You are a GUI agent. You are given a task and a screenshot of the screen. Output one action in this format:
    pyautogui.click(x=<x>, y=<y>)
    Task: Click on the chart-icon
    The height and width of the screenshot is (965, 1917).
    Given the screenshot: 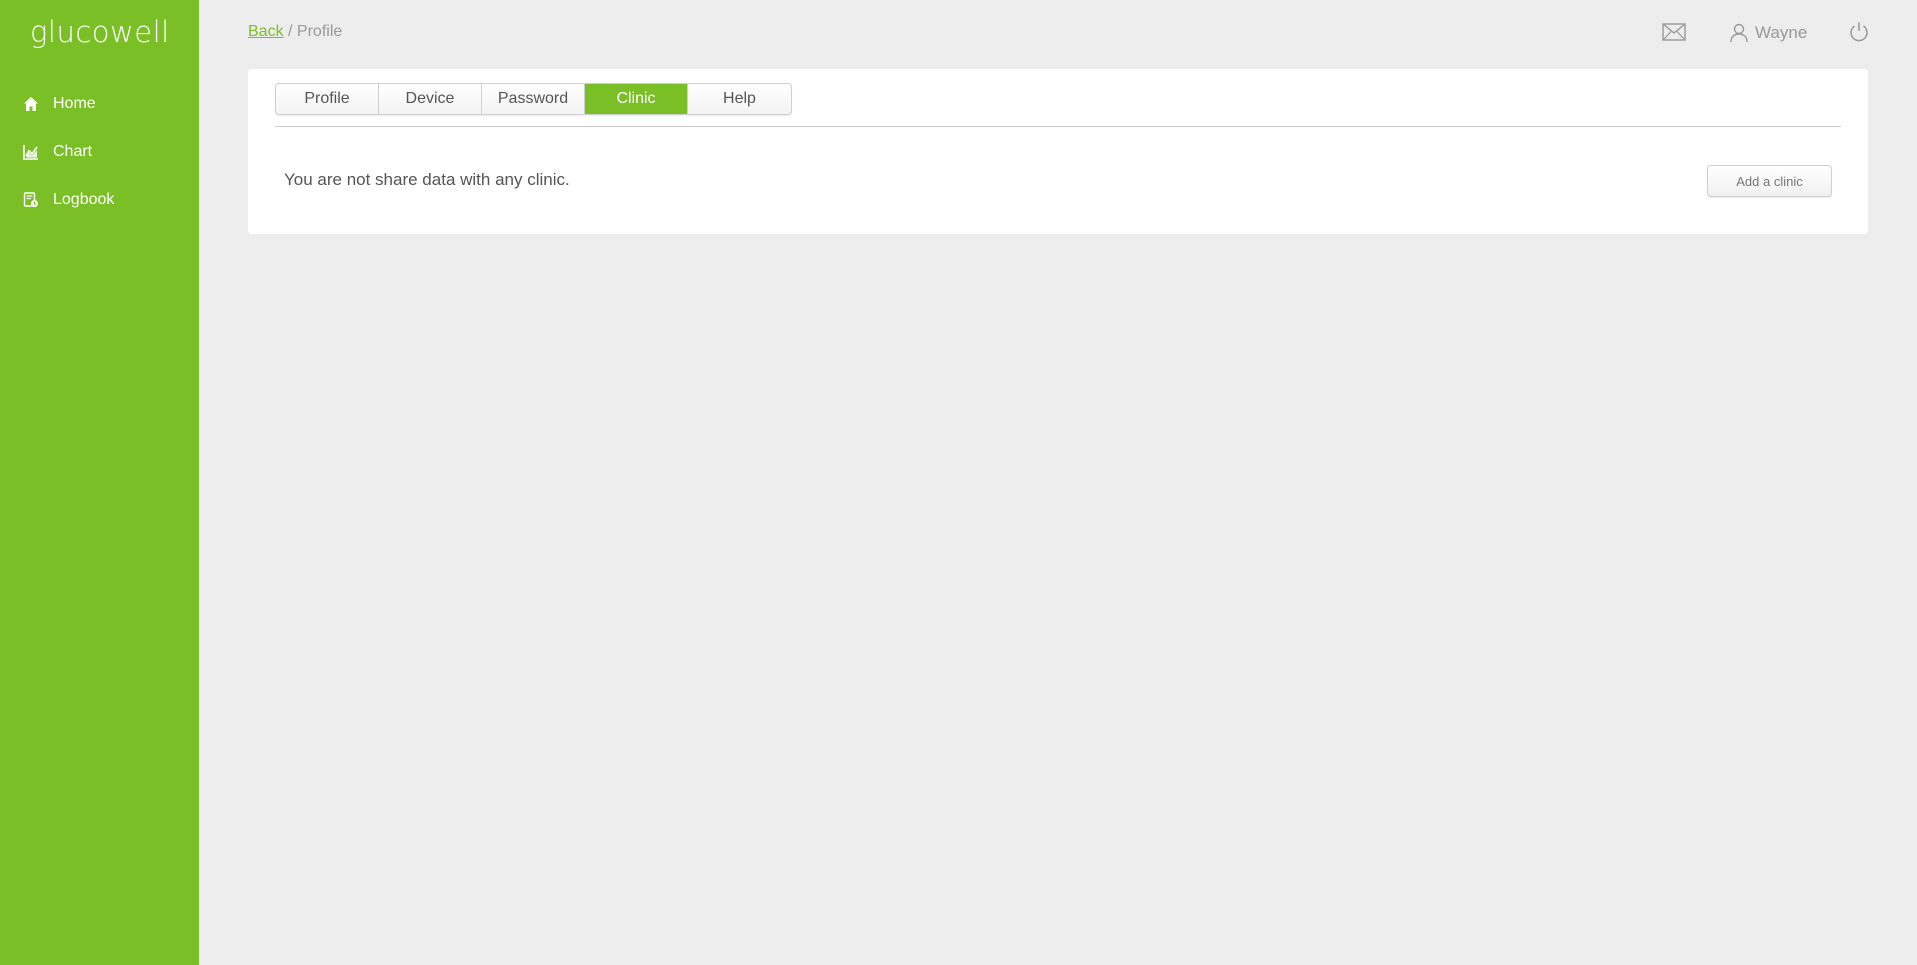 What is the action you would take?
    pyautogui.click(x=31, y=152)
    